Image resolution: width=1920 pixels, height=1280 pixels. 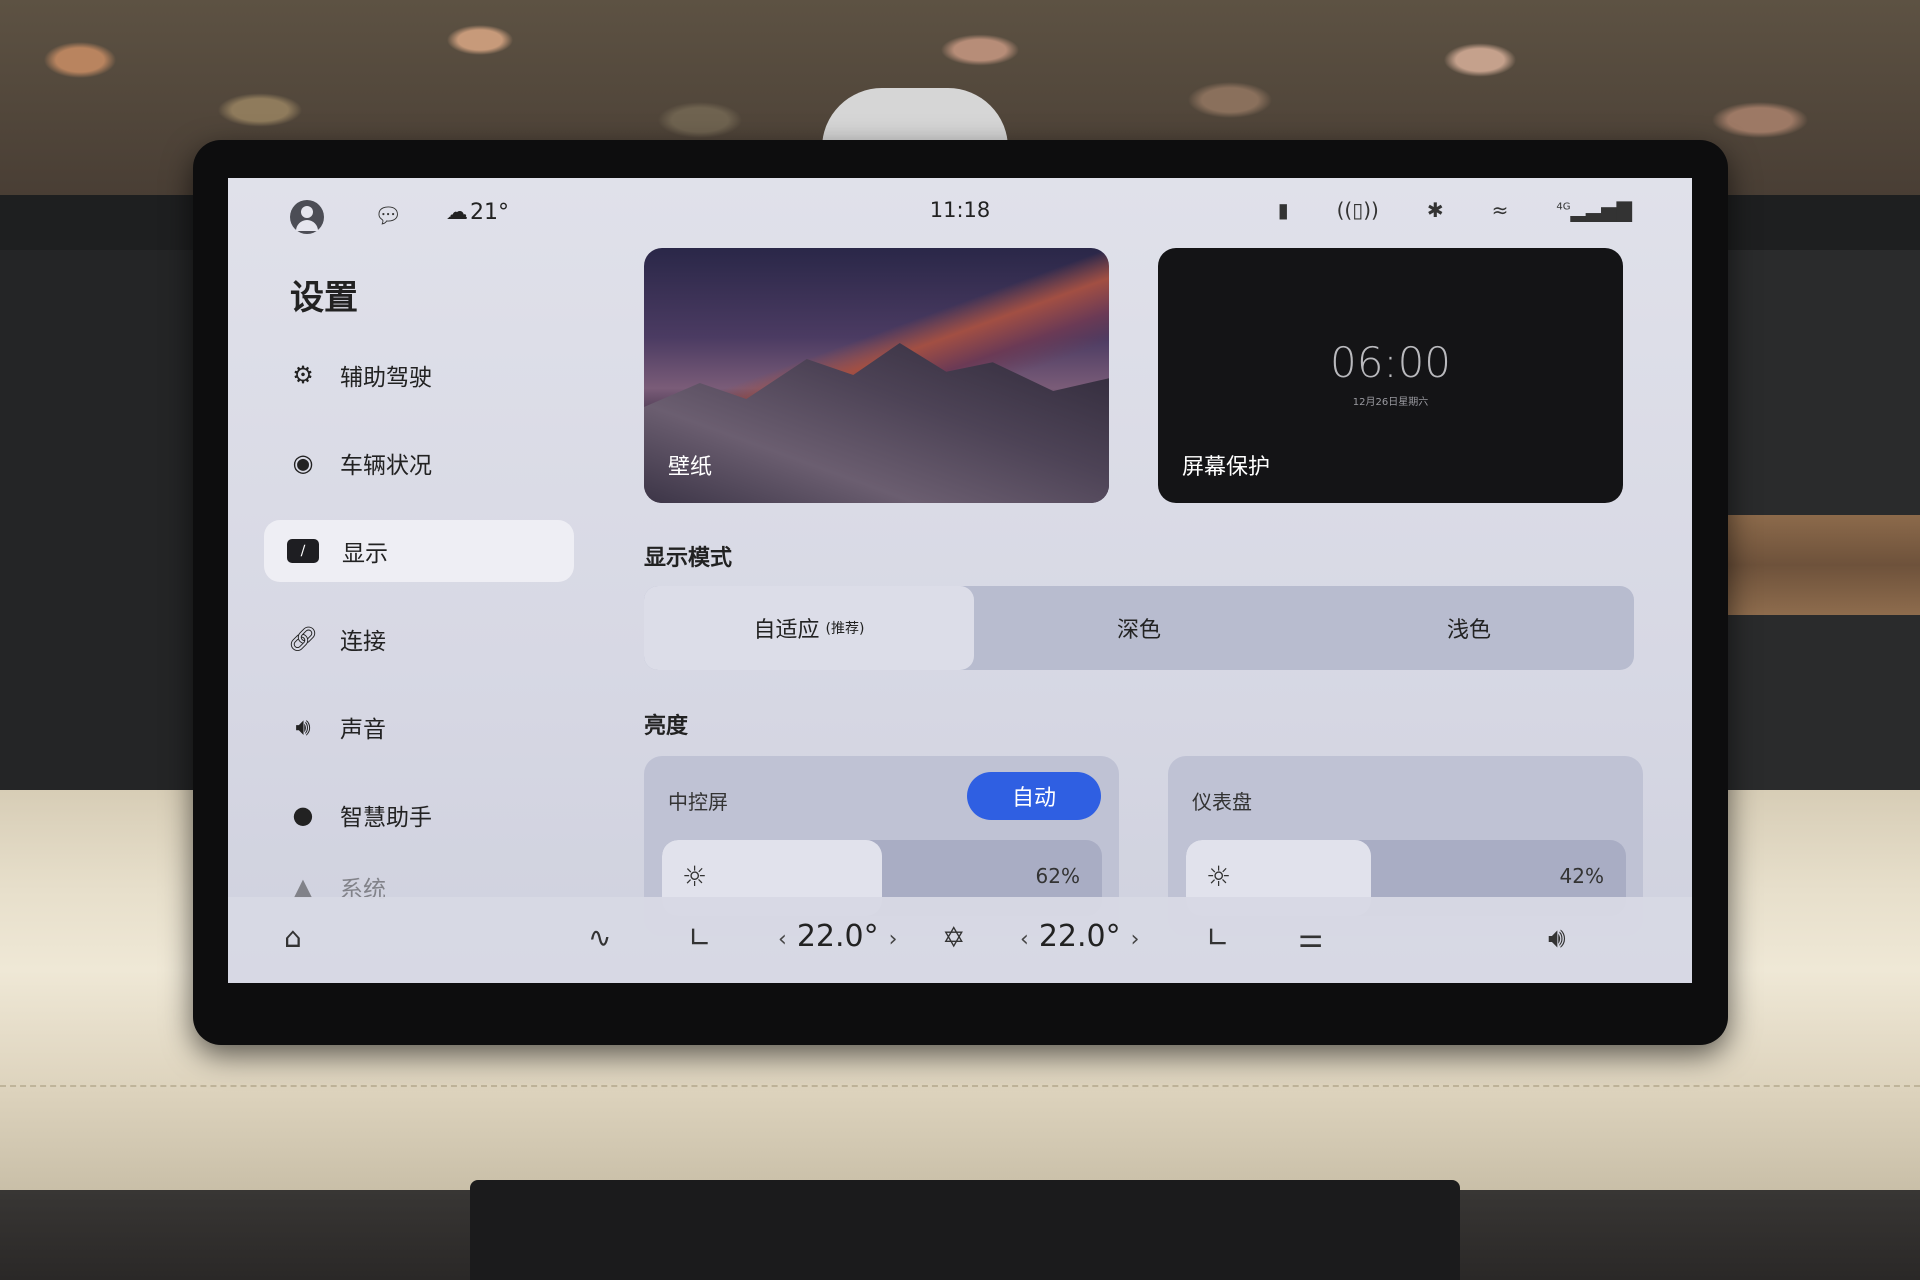 What do you see at coordinates (419, 727) in the screenshot?
I see `sidebar-item-sound: 🔊︎ 声音` at bounding box center [419, 727].